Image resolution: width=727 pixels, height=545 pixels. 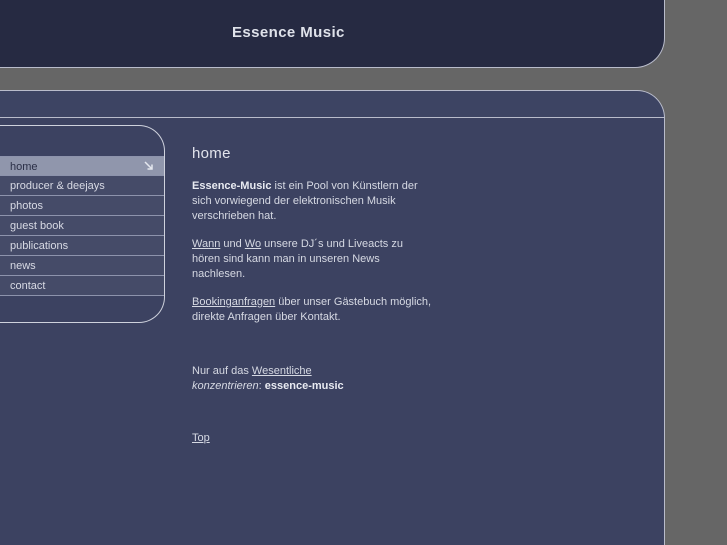 I want to click on link-wo: Wo, so click(x=253, y=244).